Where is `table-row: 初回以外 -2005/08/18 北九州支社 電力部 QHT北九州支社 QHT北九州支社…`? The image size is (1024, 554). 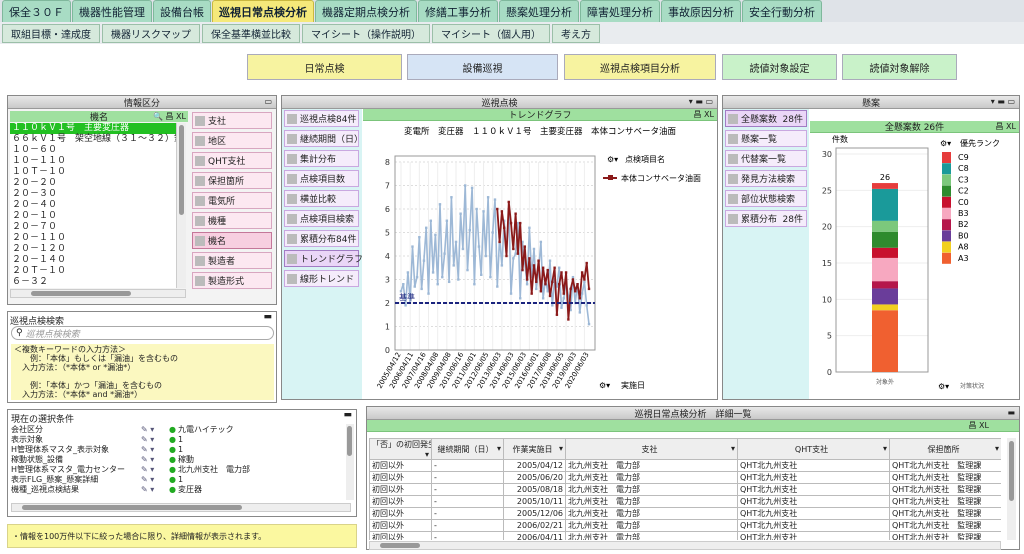 table-row: 初回以外 -2005/08/18 北九州支社 電力部 QHT北九州支社 QHT北九州支社… is located at coordinates (685, 489).